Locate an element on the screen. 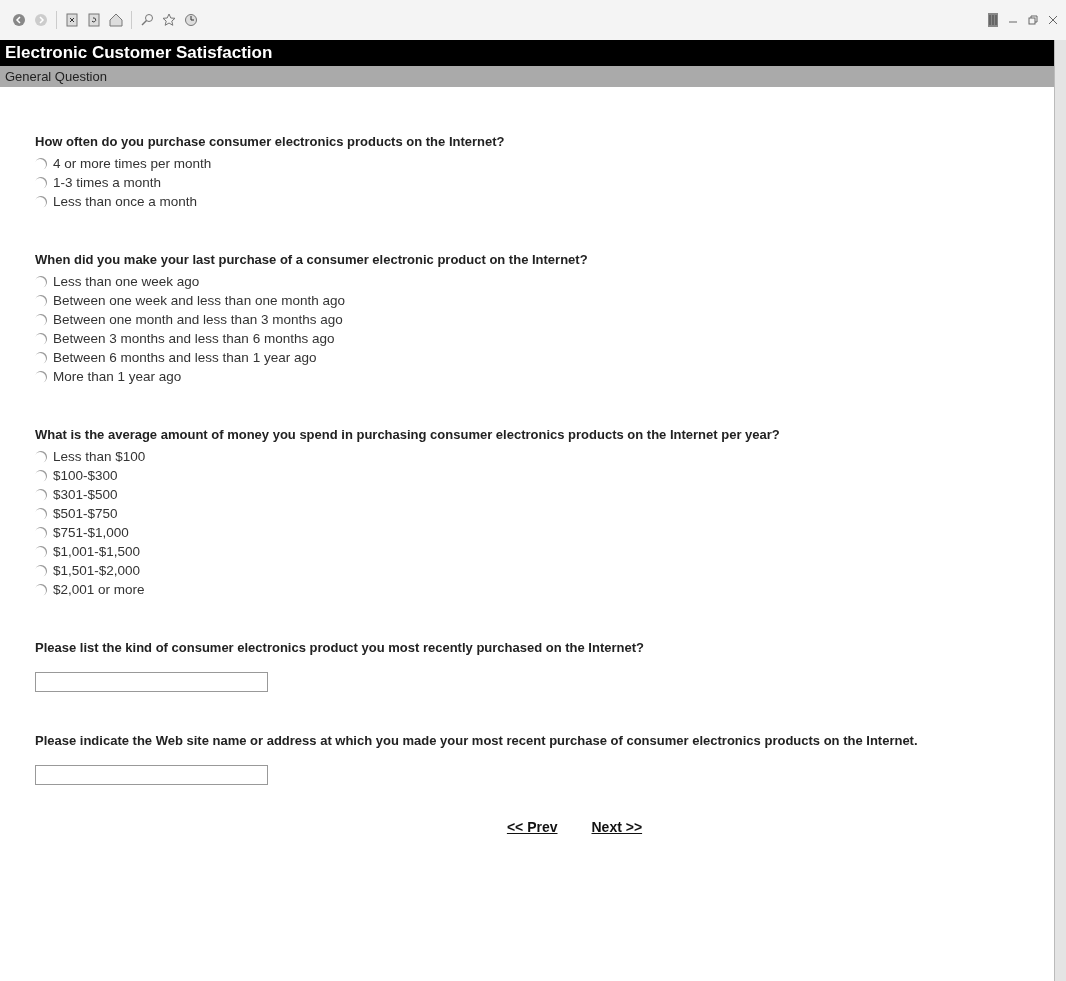 The image size is (1066, 981). option-label: Less than once a month is located at coordinates (125, 201).